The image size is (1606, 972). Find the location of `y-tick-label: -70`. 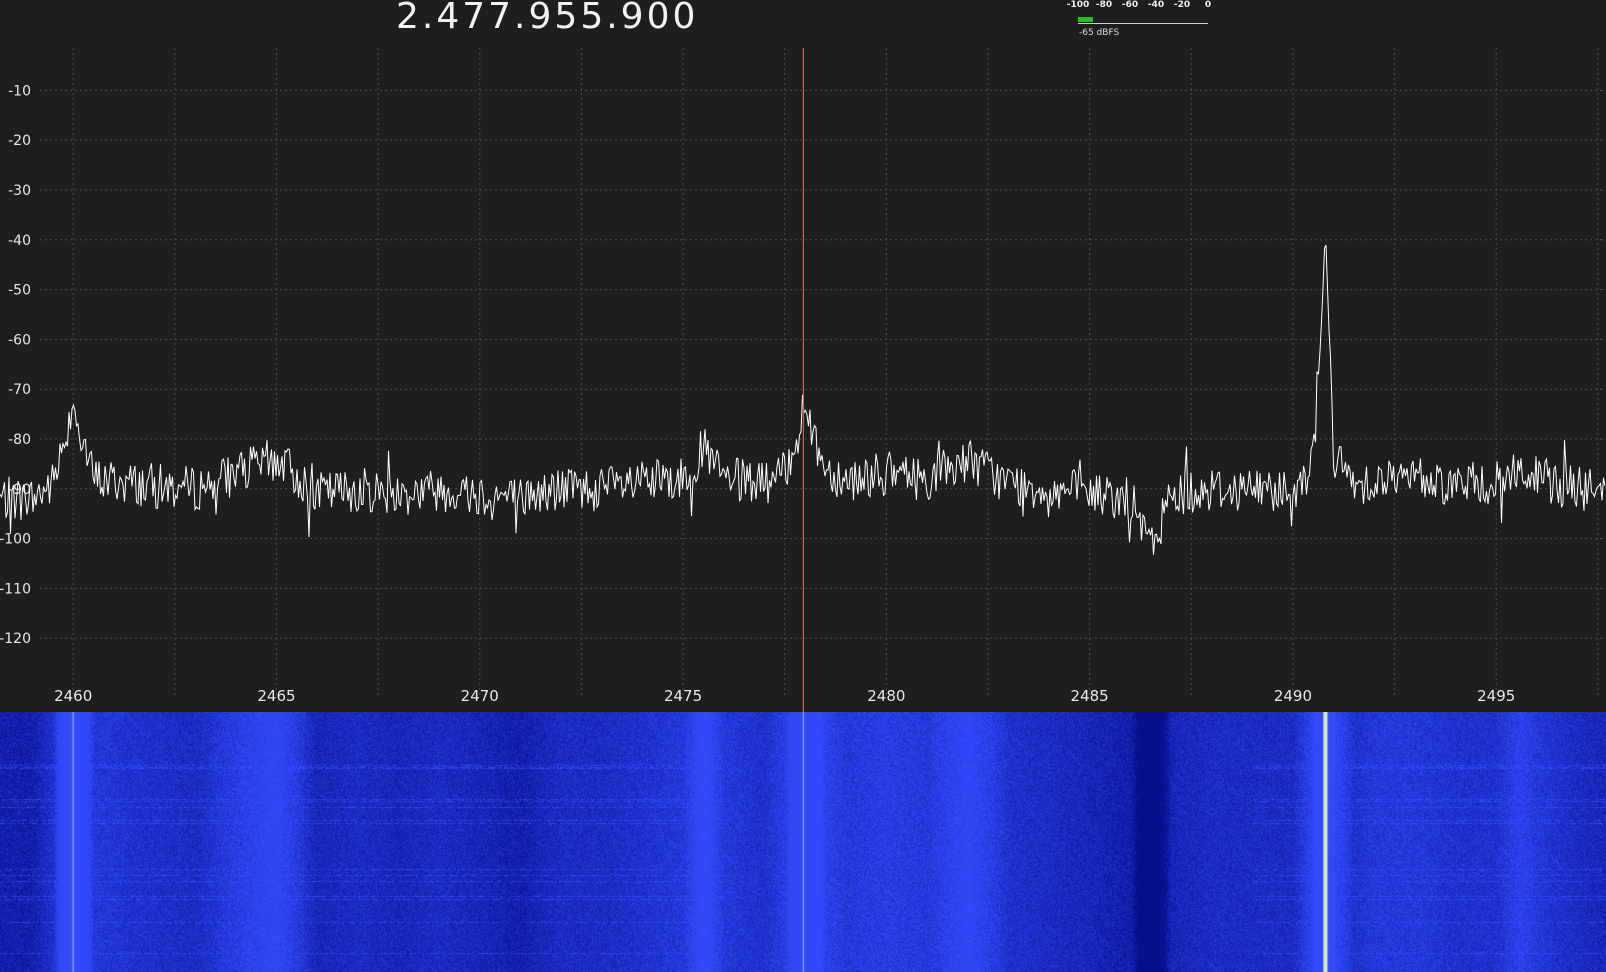

y-tick-label: -70 is located at coordinates (19, 390).